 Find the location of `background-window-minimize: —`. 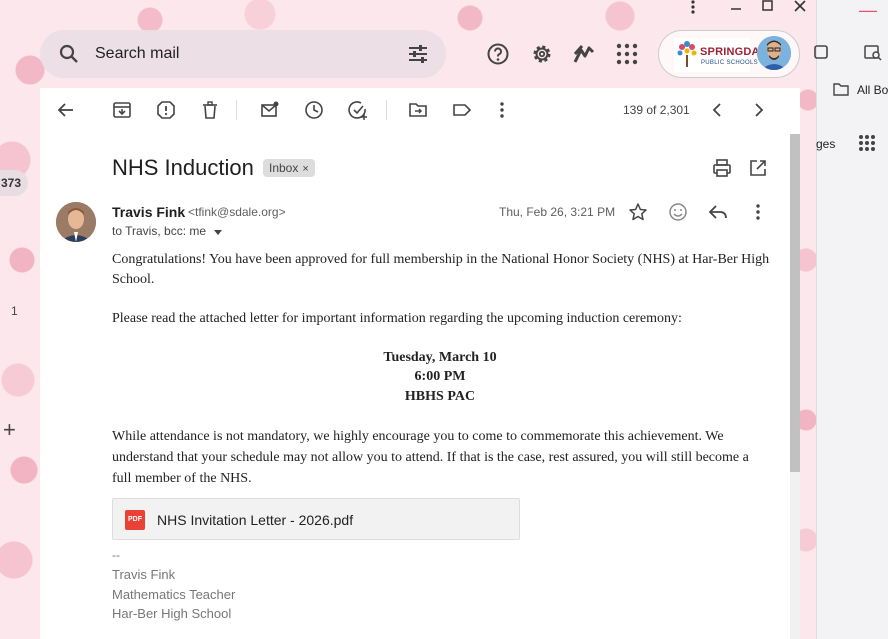

background-window-minimize: — is located at coordinates (868, 10).